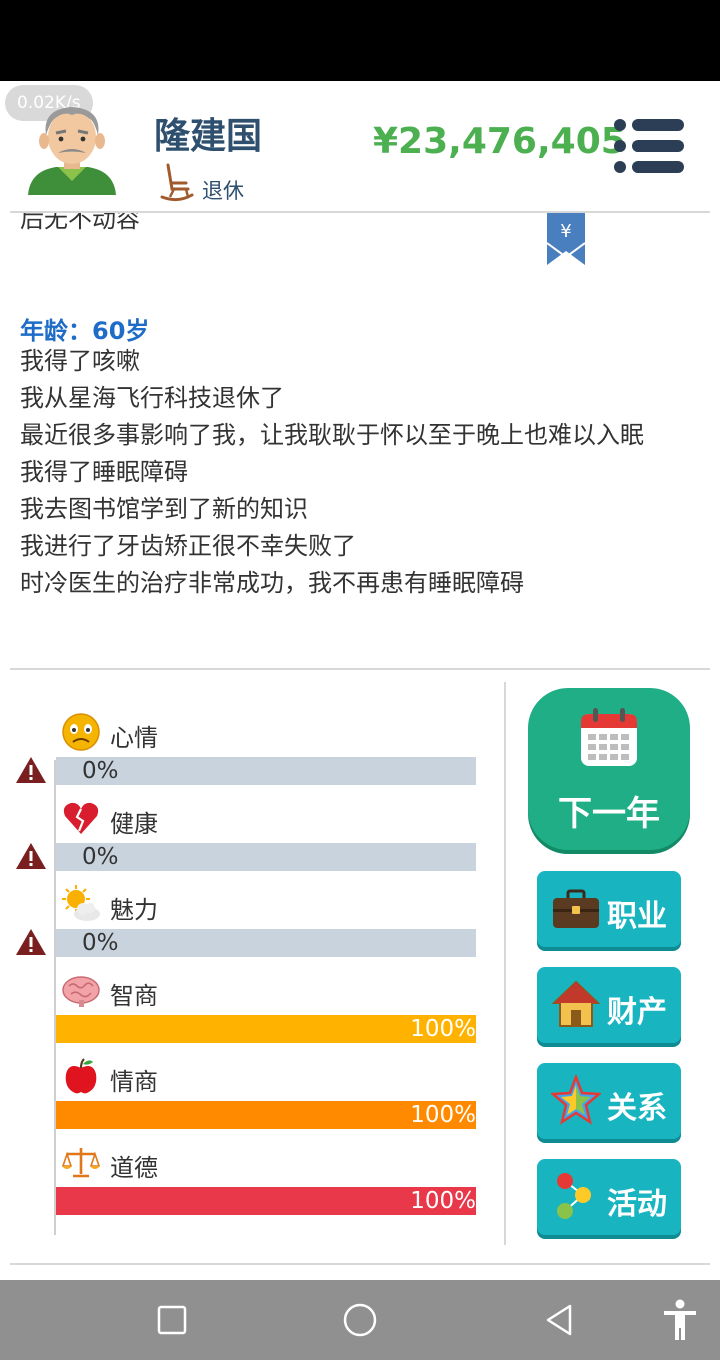 This screenshot has height=1360, width=720. Describe the element at coordinates (134, 996) in the screenshot. I see `stat-label: 智商` at that location.